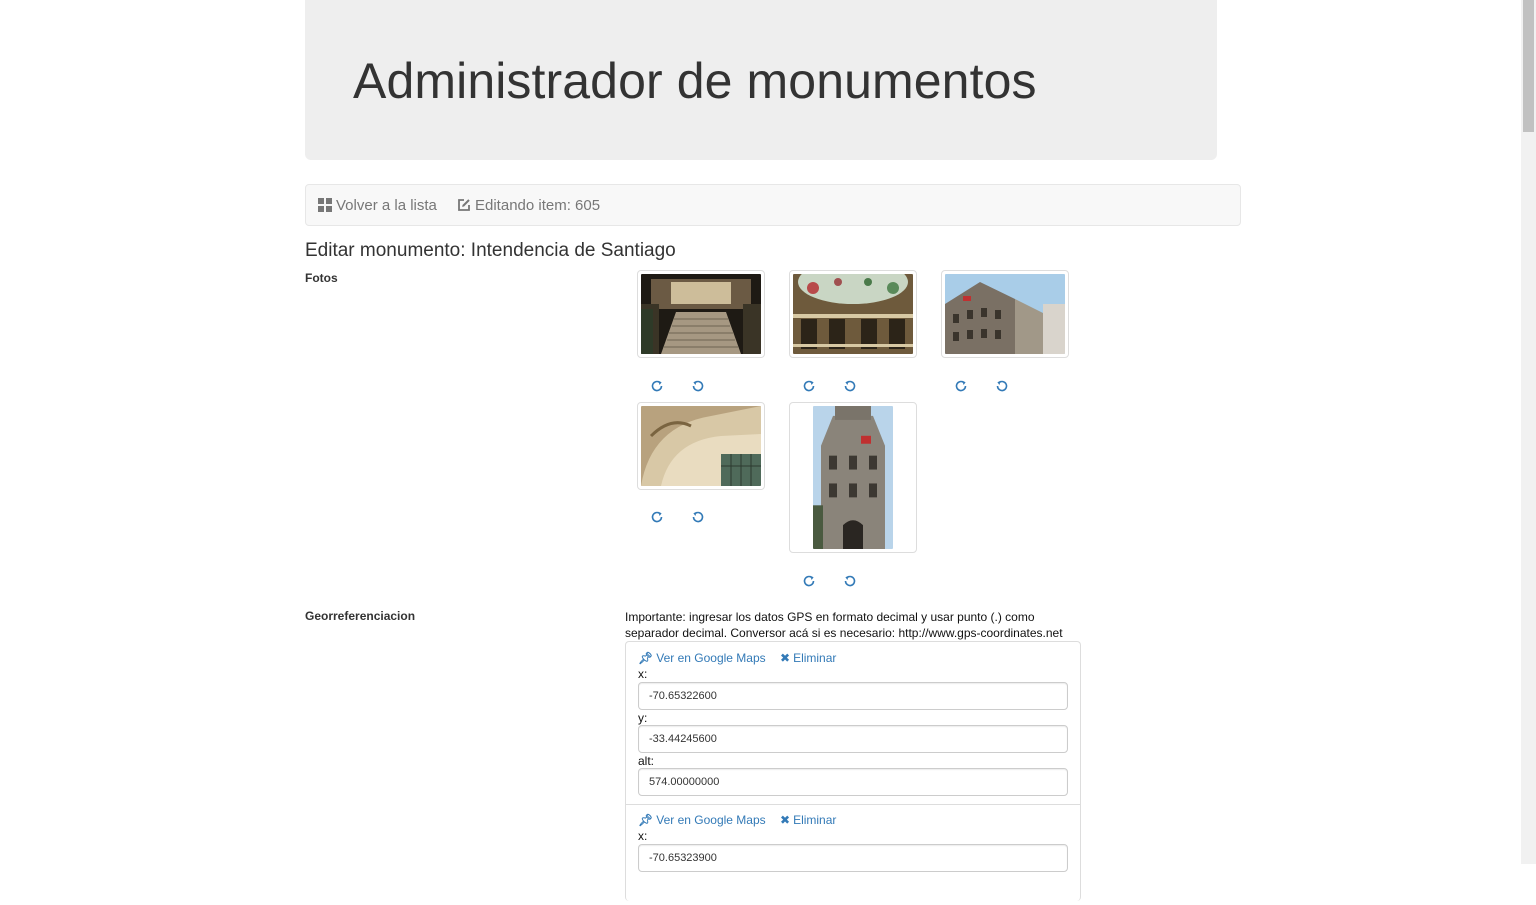 This screenshot has width=1536, height=905. Describe the element at coordinates (1528, 432) in the screenshot. I see `page-scrollbar` at that location.